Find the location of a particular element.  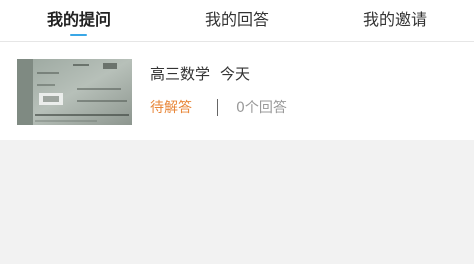

tab-my-invitations: 我的邀请 is located at coordinates (395, 20).